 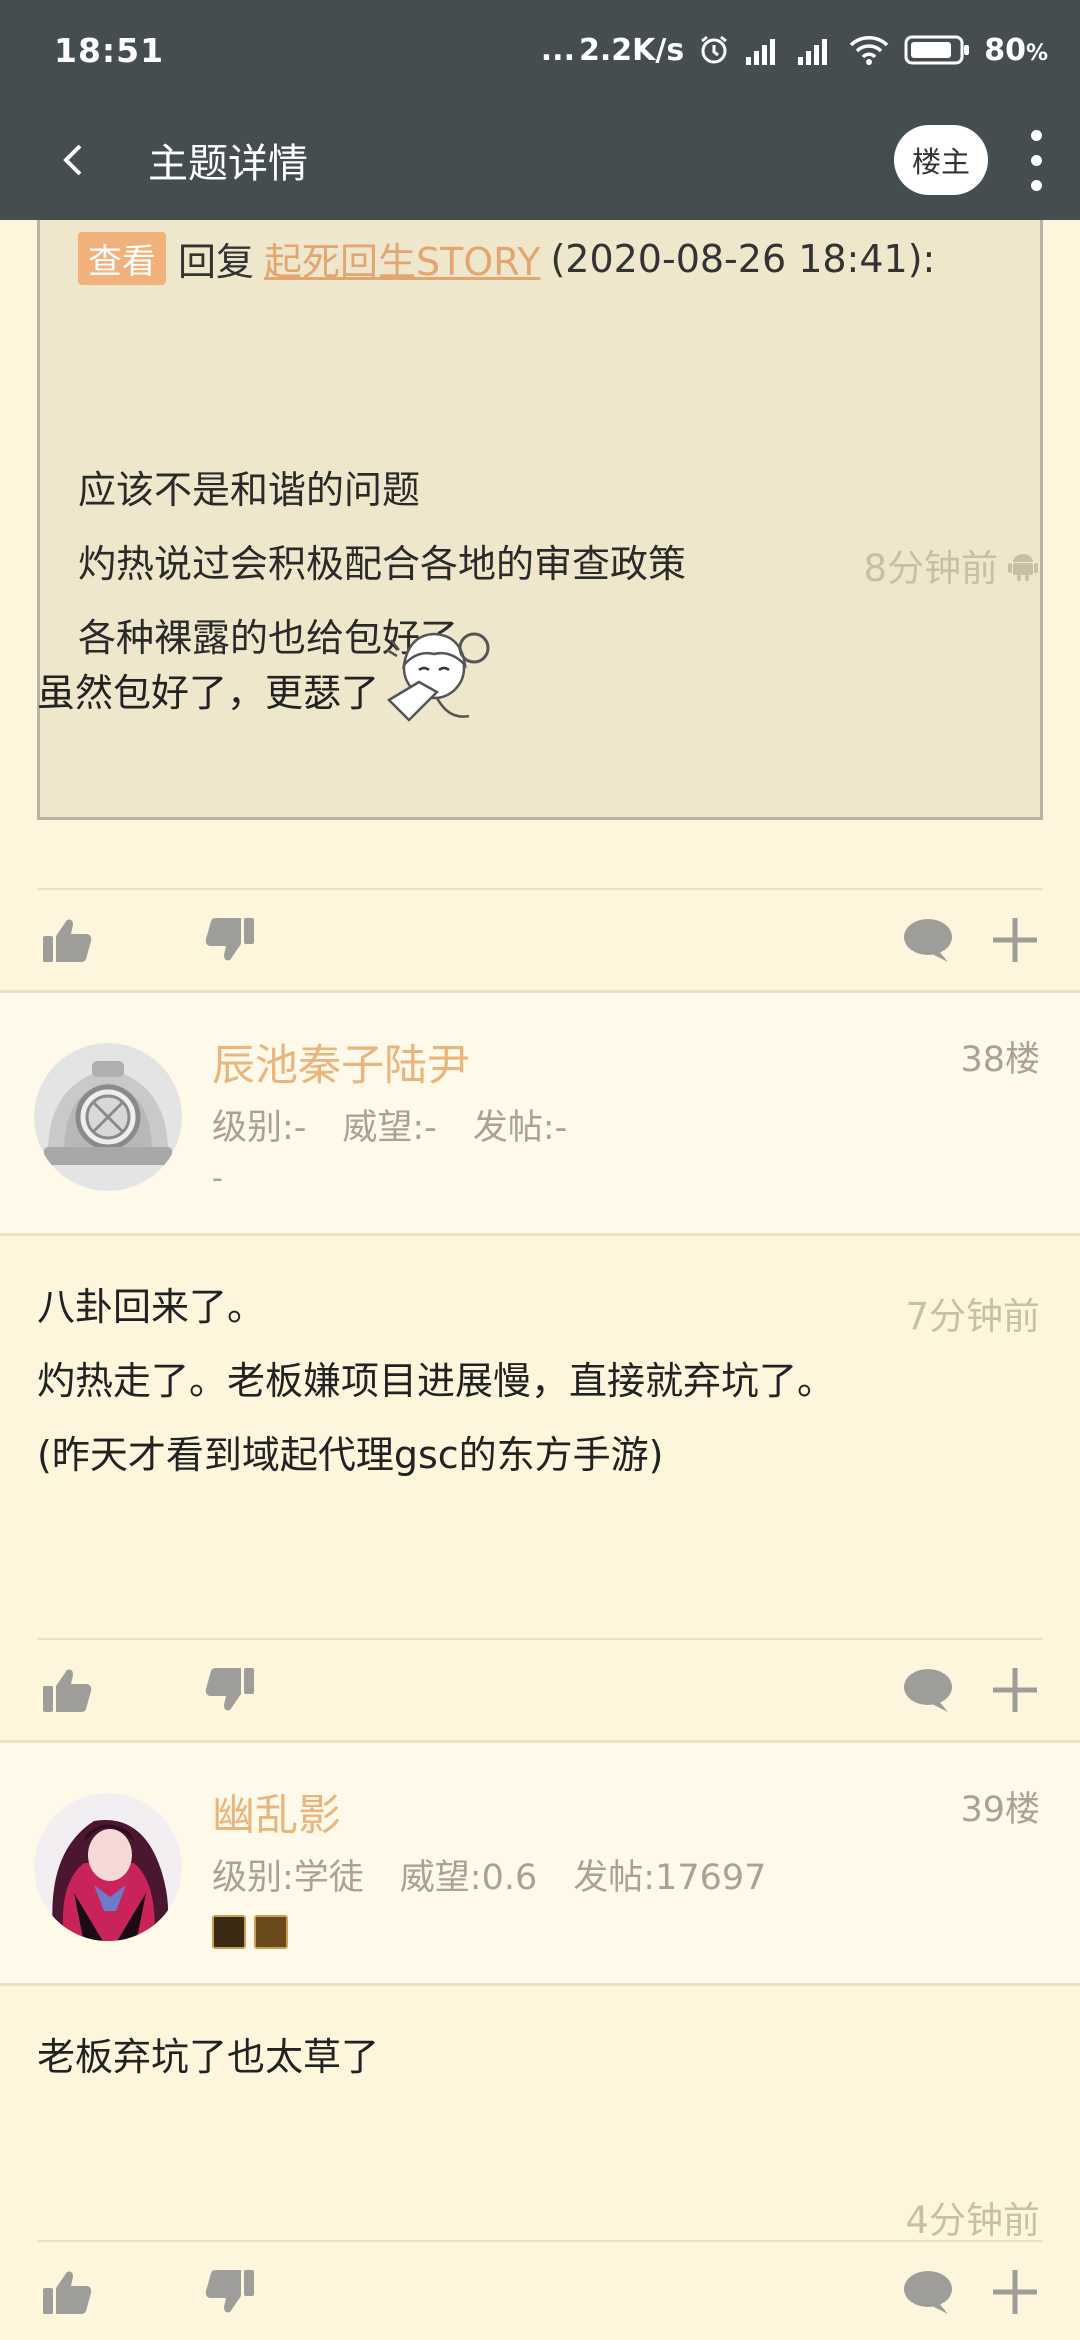 What do you see at coordinates (216, 262) in the screenshot?
I see `reply-word: 回复` at bounding box center [216, 262].